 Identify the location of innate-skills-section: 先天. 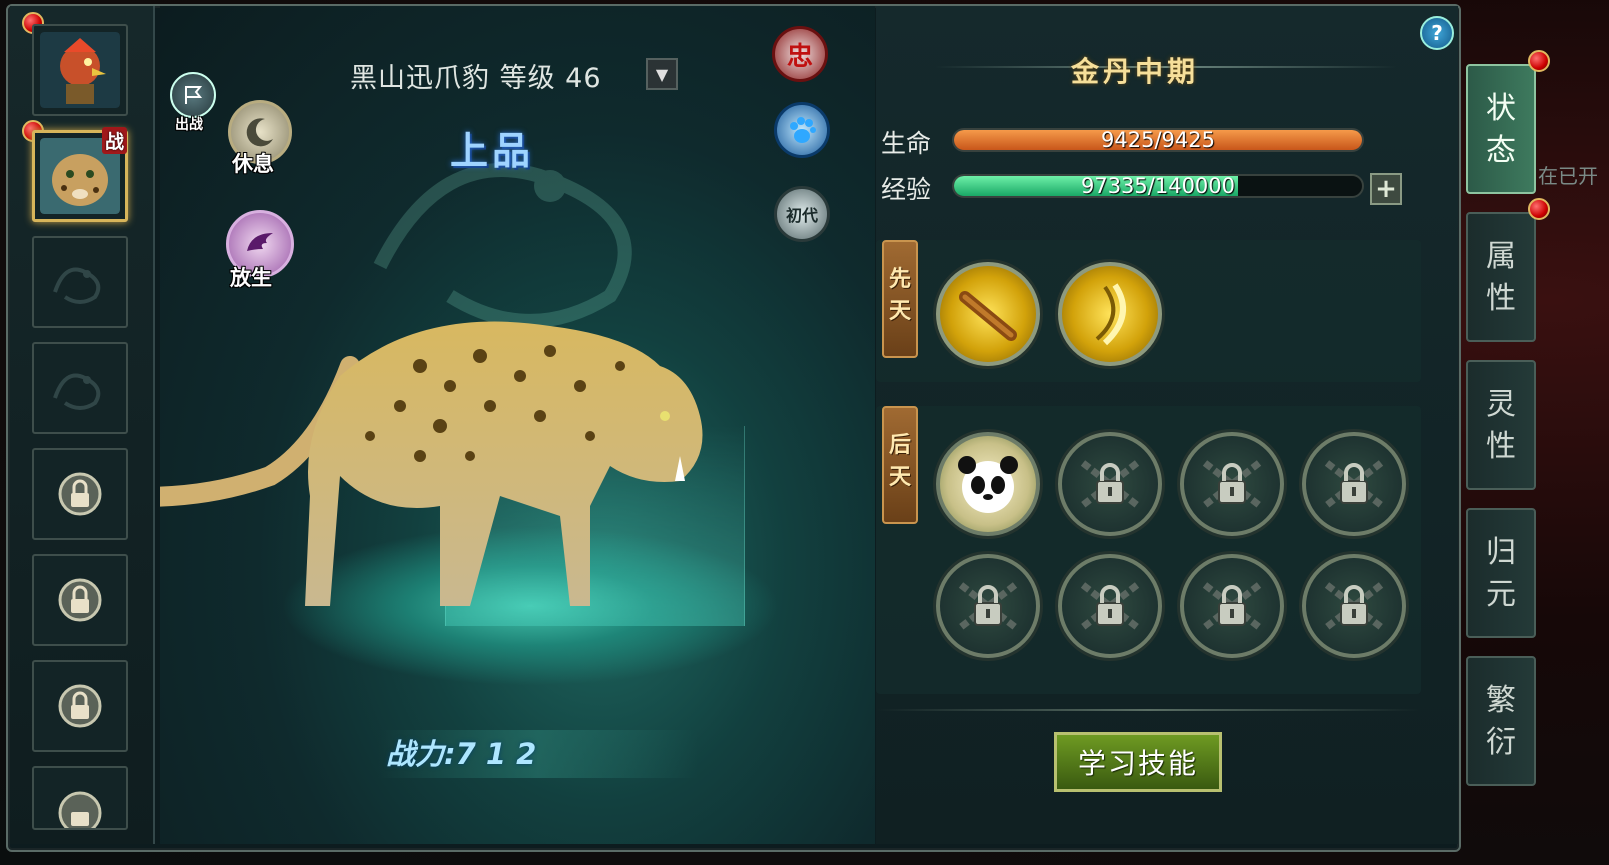
(1148, 311).